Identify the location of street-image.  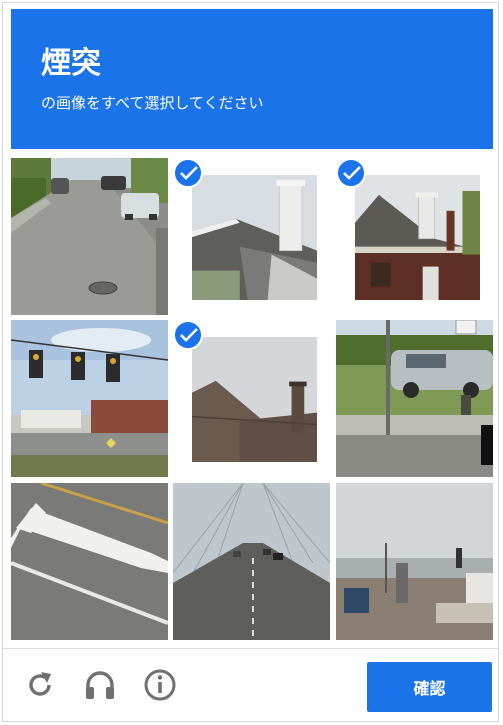
(89, 236).